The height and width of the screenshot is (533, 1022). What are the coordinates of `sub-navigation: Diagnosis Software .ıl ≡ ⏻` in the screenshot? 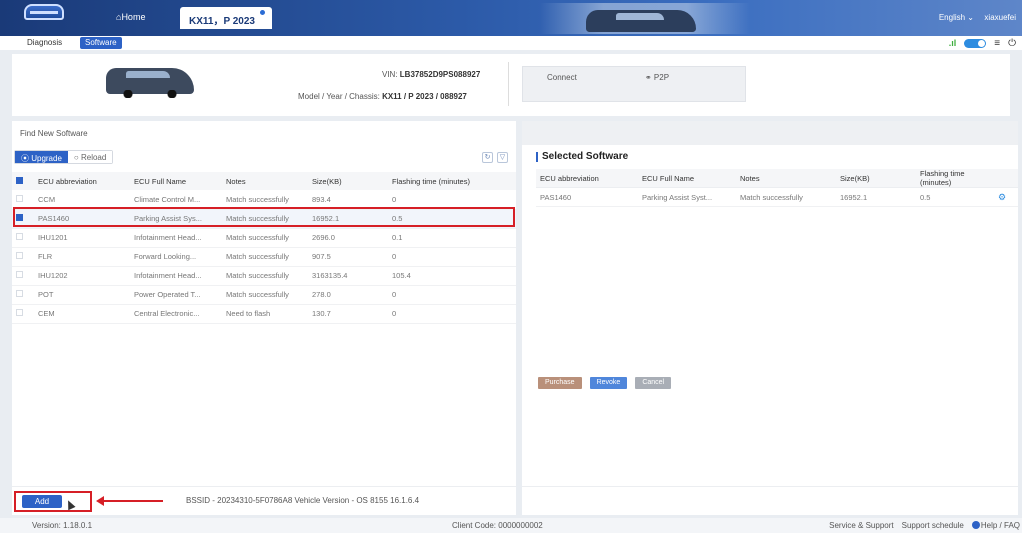 It's located at (511, 43).